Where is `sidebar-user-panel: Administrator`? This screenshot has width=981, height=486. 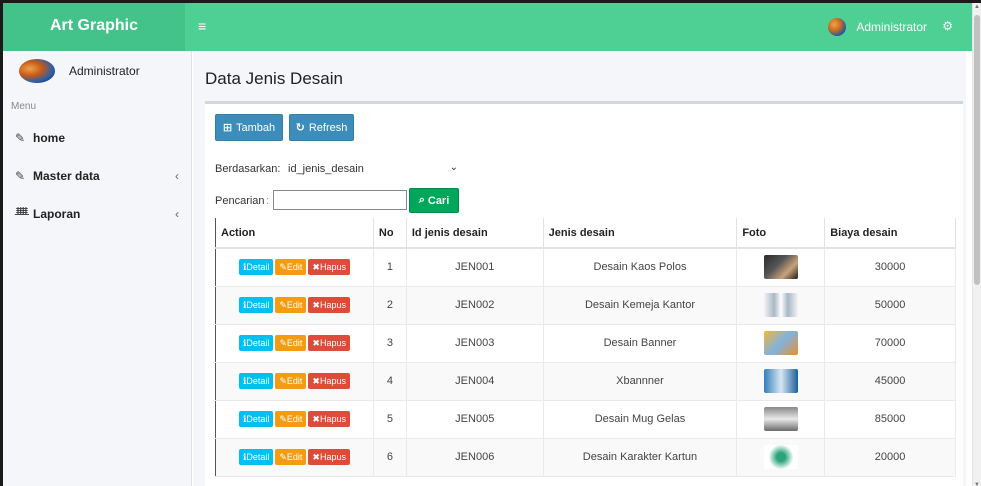
sidebar-user-panel: Administrator is located at coordinates (97, 71).